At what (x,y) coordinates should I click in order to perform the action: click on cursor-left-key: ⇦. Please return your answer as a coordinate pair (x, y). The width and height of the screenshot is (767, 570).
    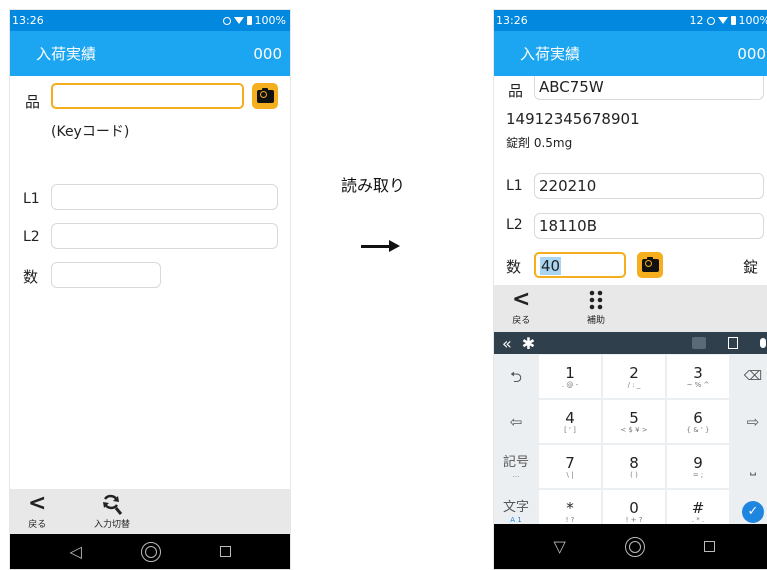
    Looking at the image, I should click on (516, 421).